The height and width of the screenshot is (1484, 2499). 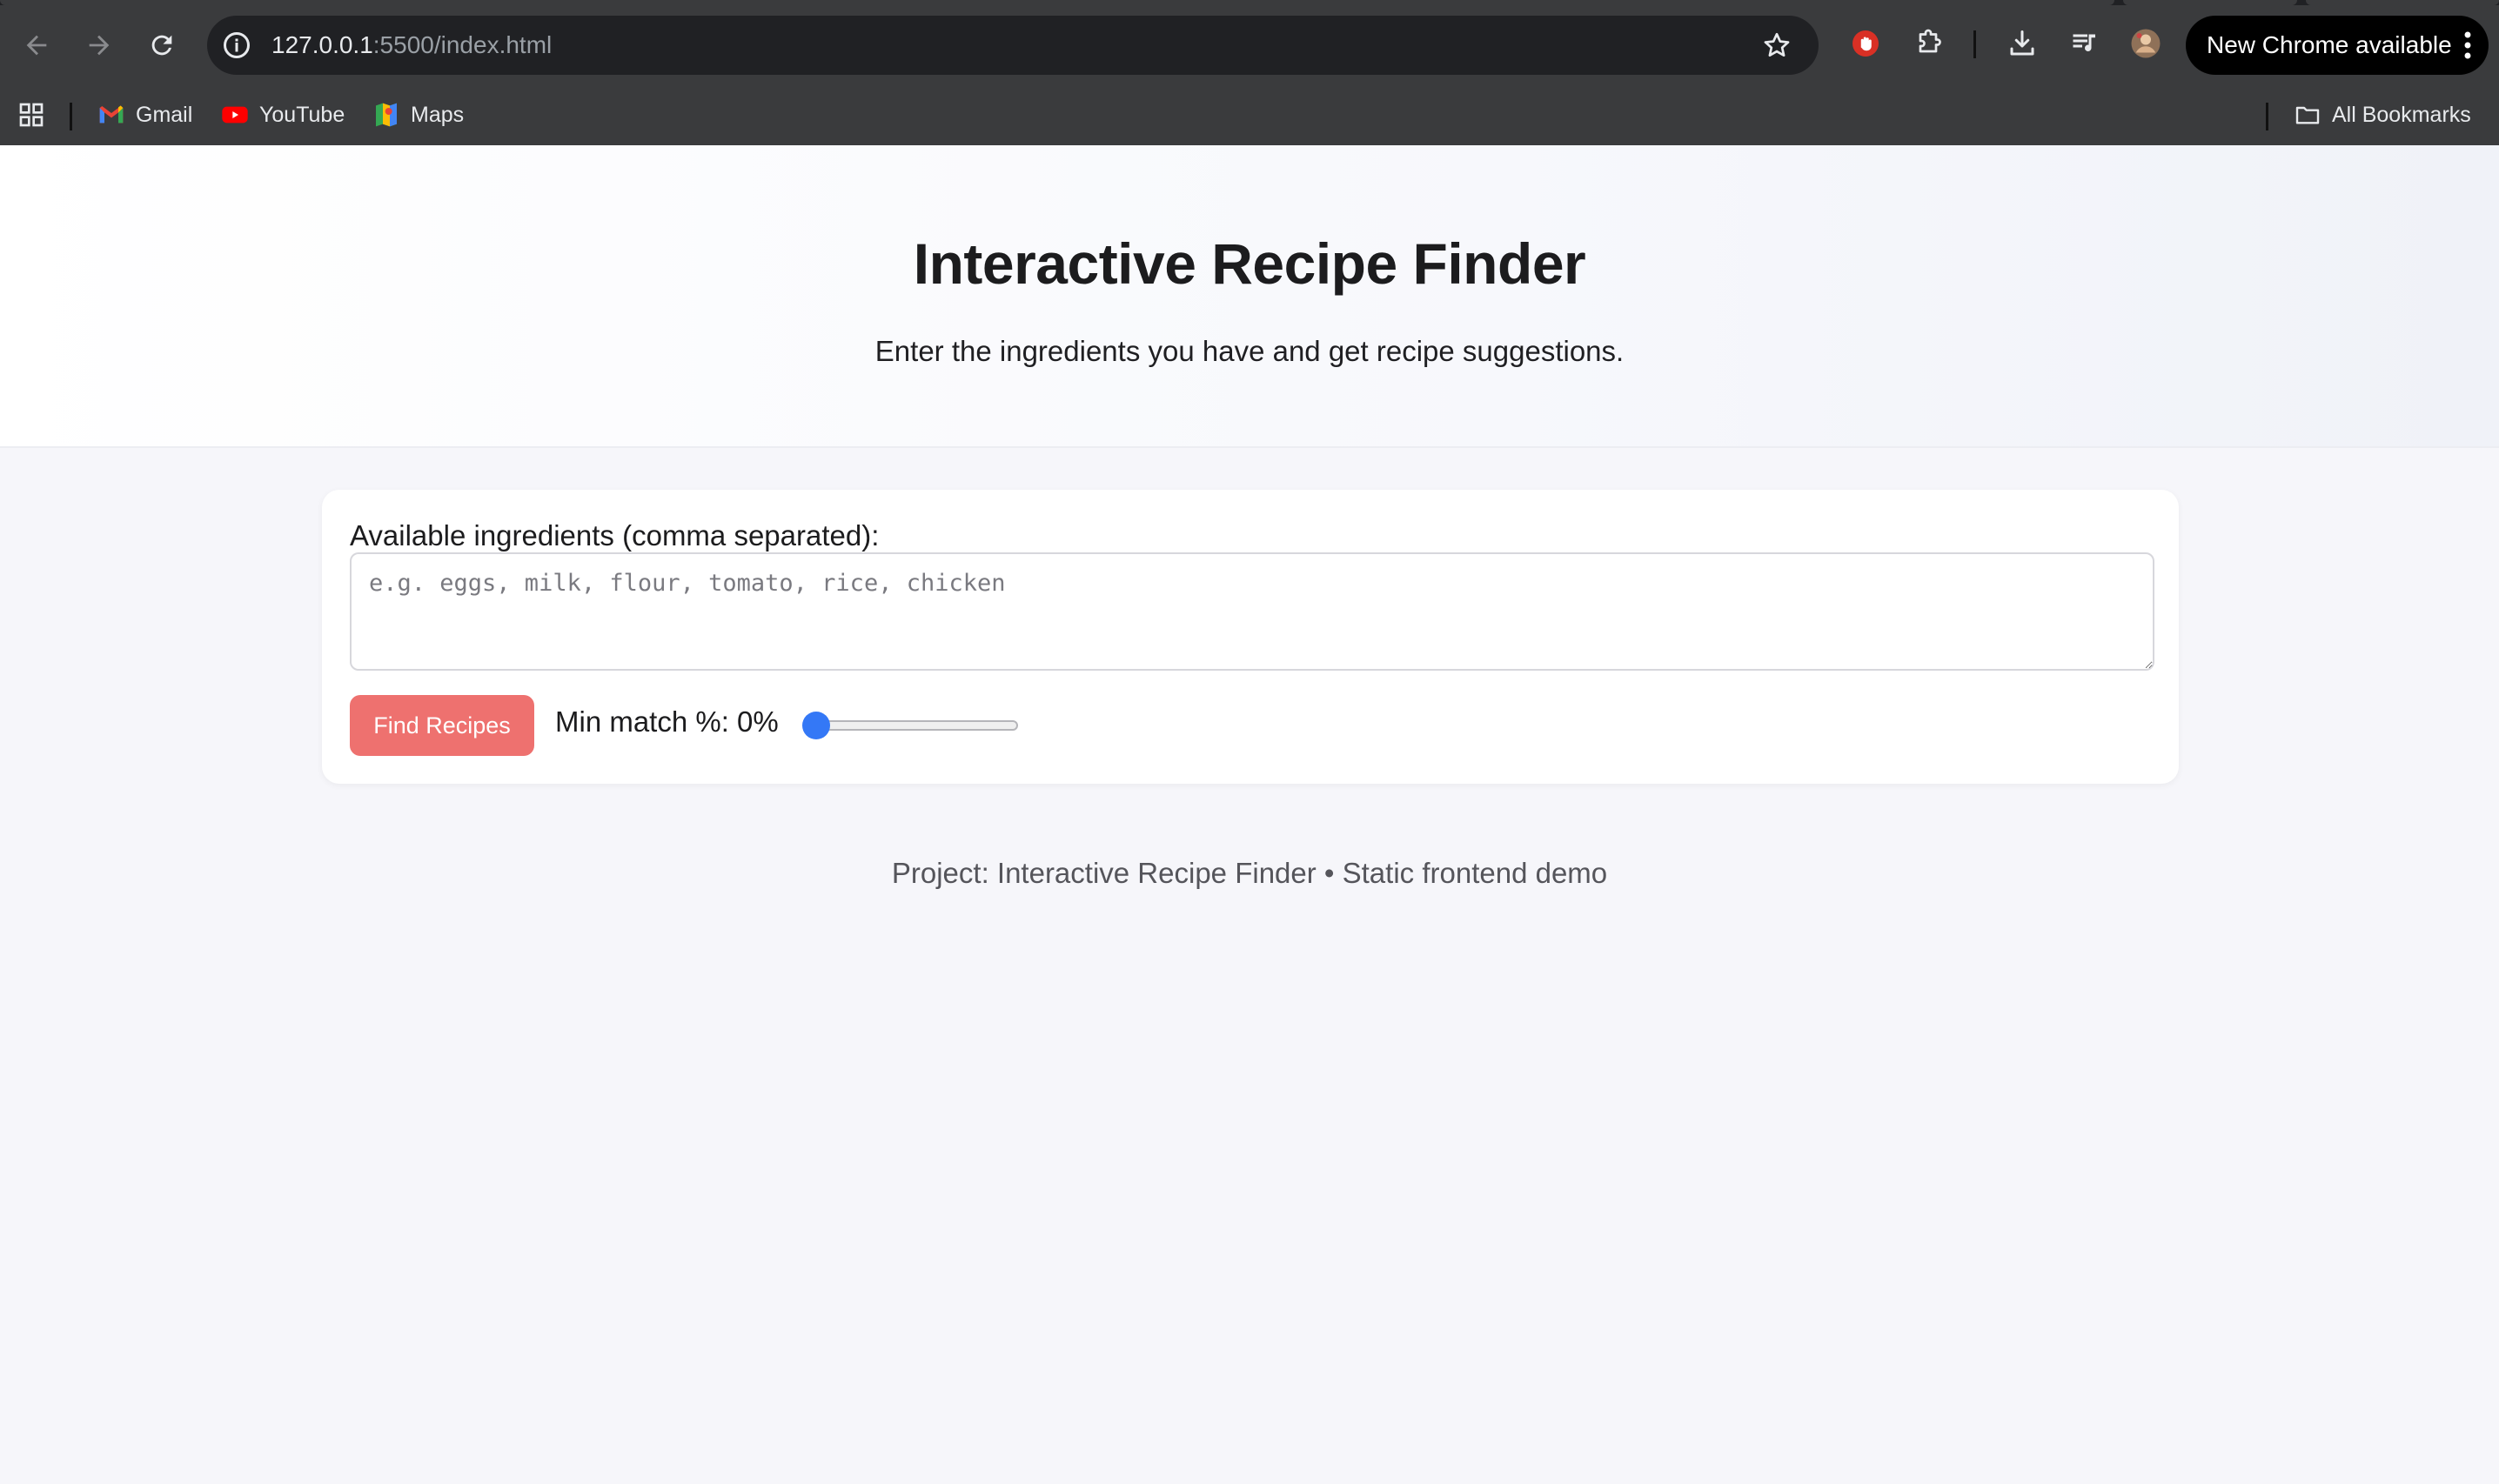 What do you see at coordinates (322, 45) in the screenshot?
I see `url-host: 127.0.0.1` at bounding box center [322, 45].